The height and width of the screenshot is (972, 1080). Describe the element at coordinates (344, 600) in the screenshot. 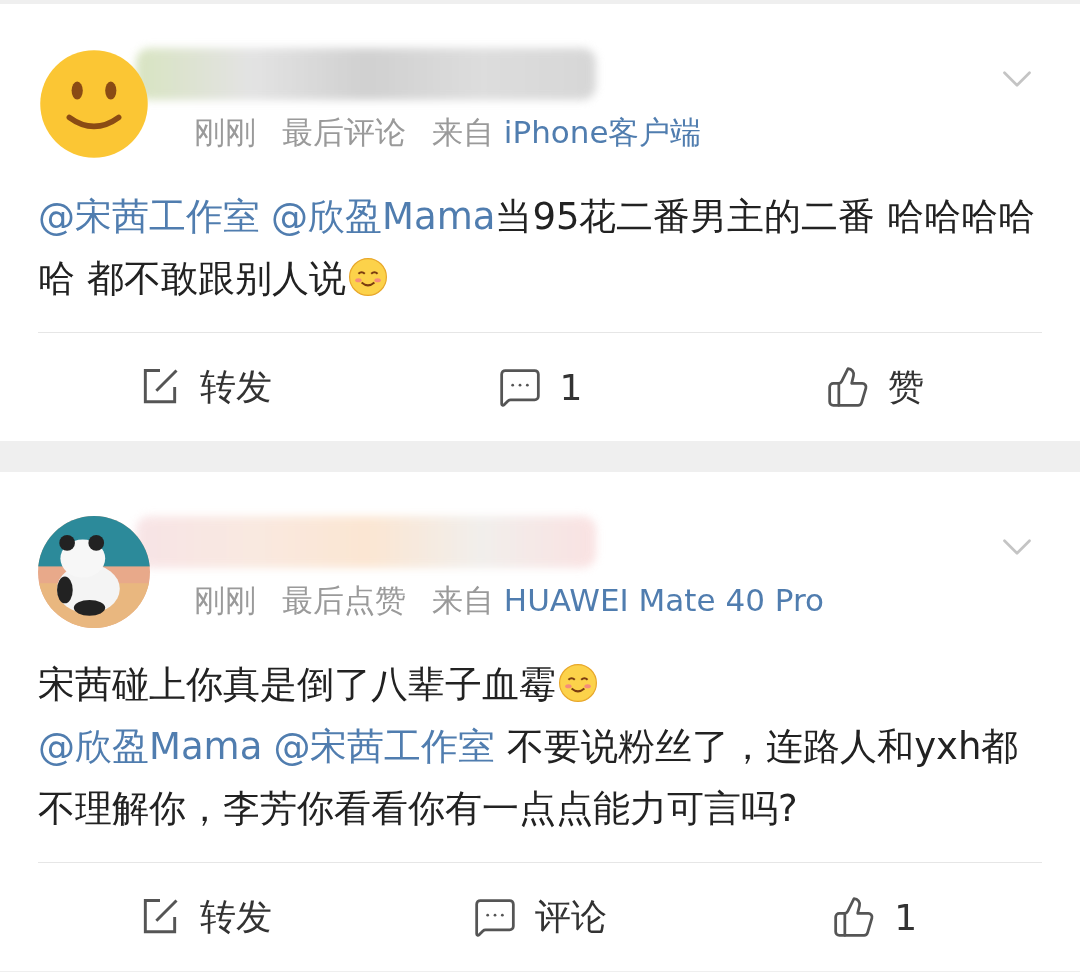

I see `activity-label: 最后点赞` at that location.